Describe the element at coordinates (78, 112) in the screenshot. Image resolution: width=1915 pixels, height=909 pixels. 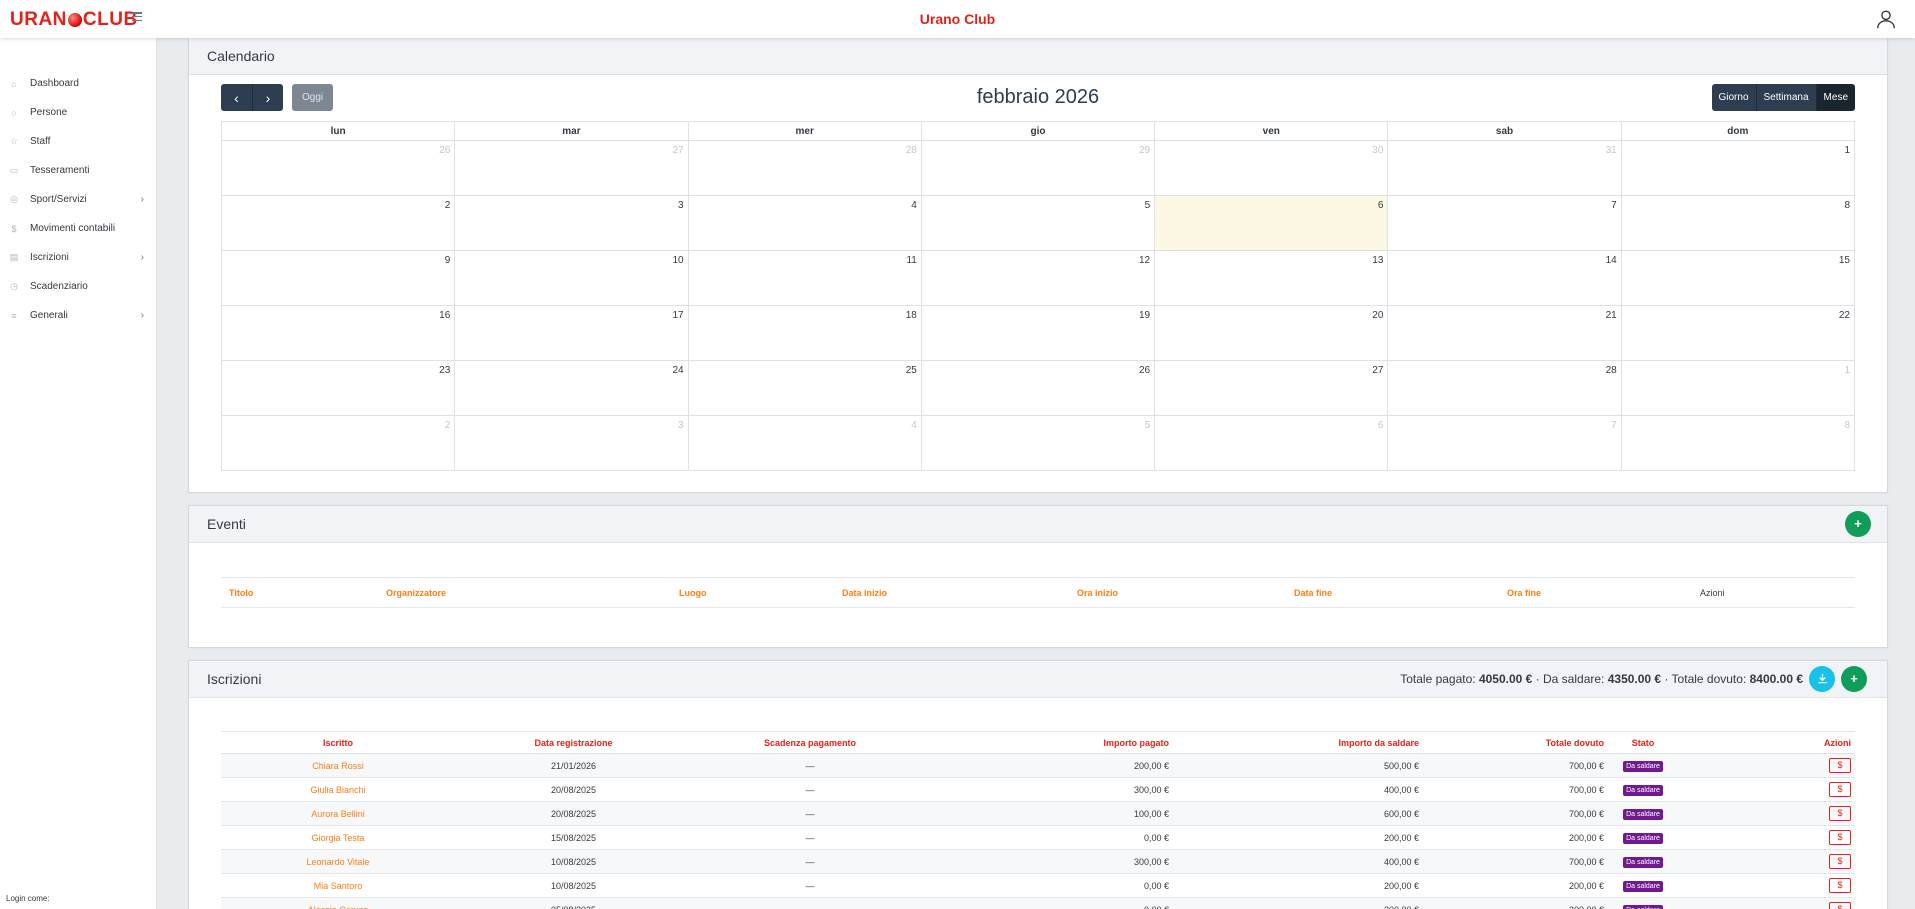
I see `sidebar-item-persone: ○ Persone` at that location.